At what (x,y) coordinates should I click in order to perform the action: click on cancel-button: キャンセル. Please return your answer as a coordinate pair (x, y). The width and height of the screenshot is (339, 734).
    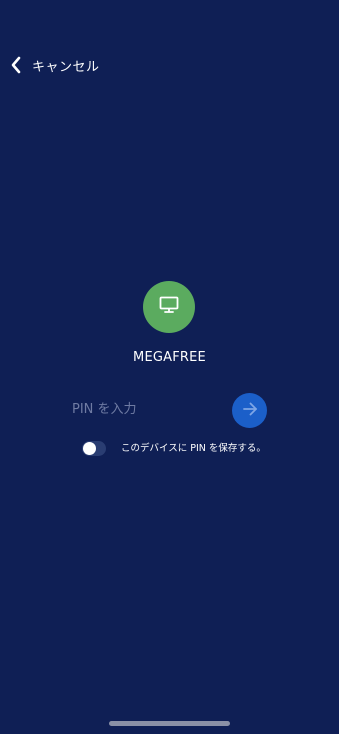
    Looking at the image, I should click on (54, 65).